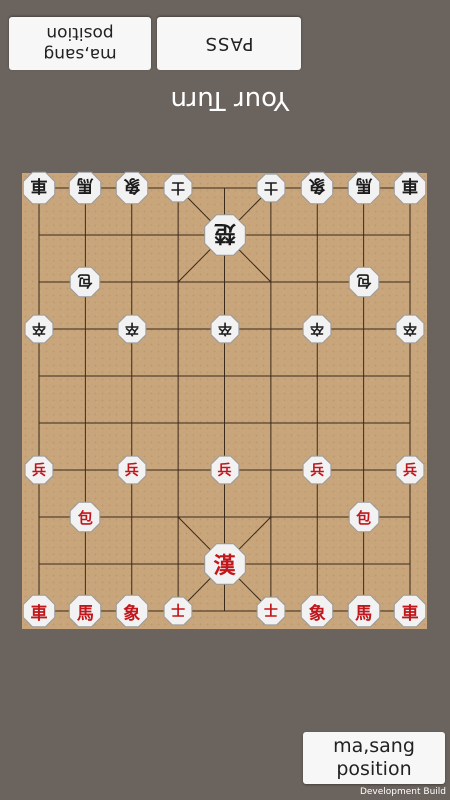 The height and width of the screenshot is (800, 450). I want to click on player-position-label: ma,sang position, so click(374, 757).